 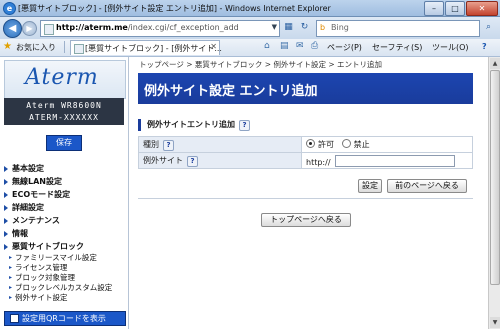 I want to click on refresh-icon: ↻, so click(x=304, y=27).